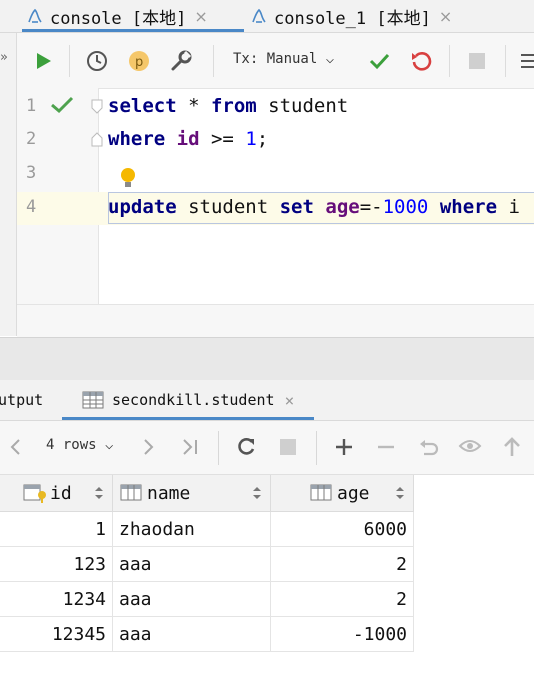 The height and width of the screenshot is (682, 534). Describe the element at coordinates (527, 61) in the screenshot. I see `layout-icon` at that location.